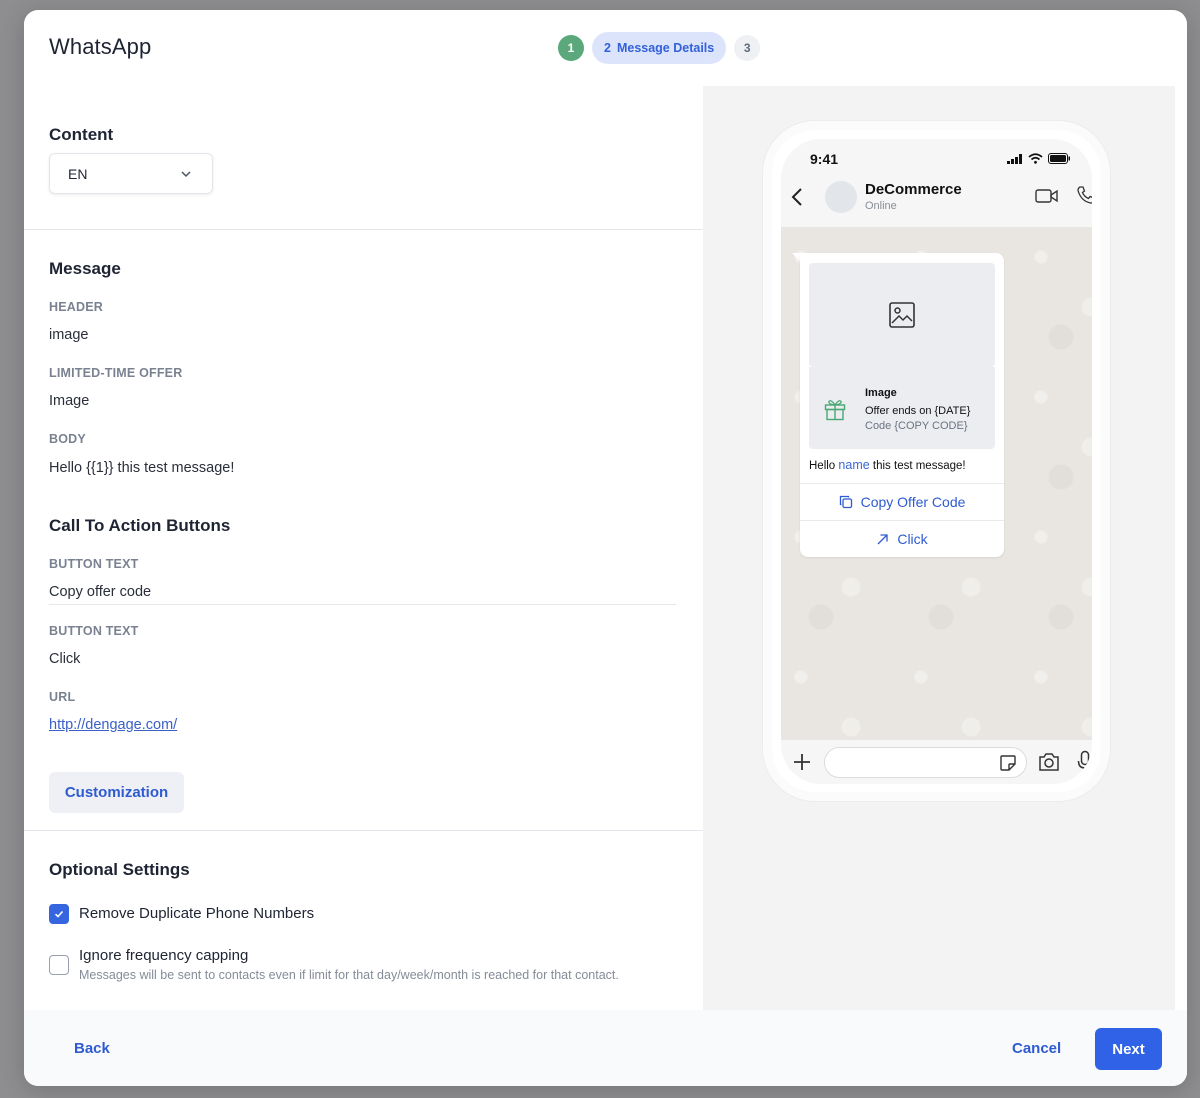 The width and height of the screenshot is (1200, 1098). Describe the element at coordinates (845, 502) in the screenshot. I see `copy-icon` at that location.